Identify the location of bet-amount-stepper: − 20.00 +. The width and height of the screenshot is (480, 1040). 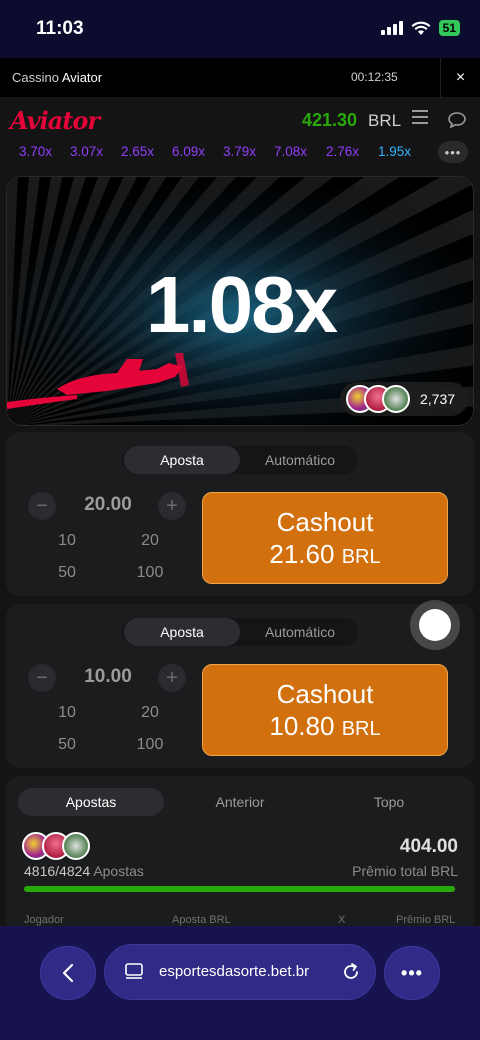
(108, 506).